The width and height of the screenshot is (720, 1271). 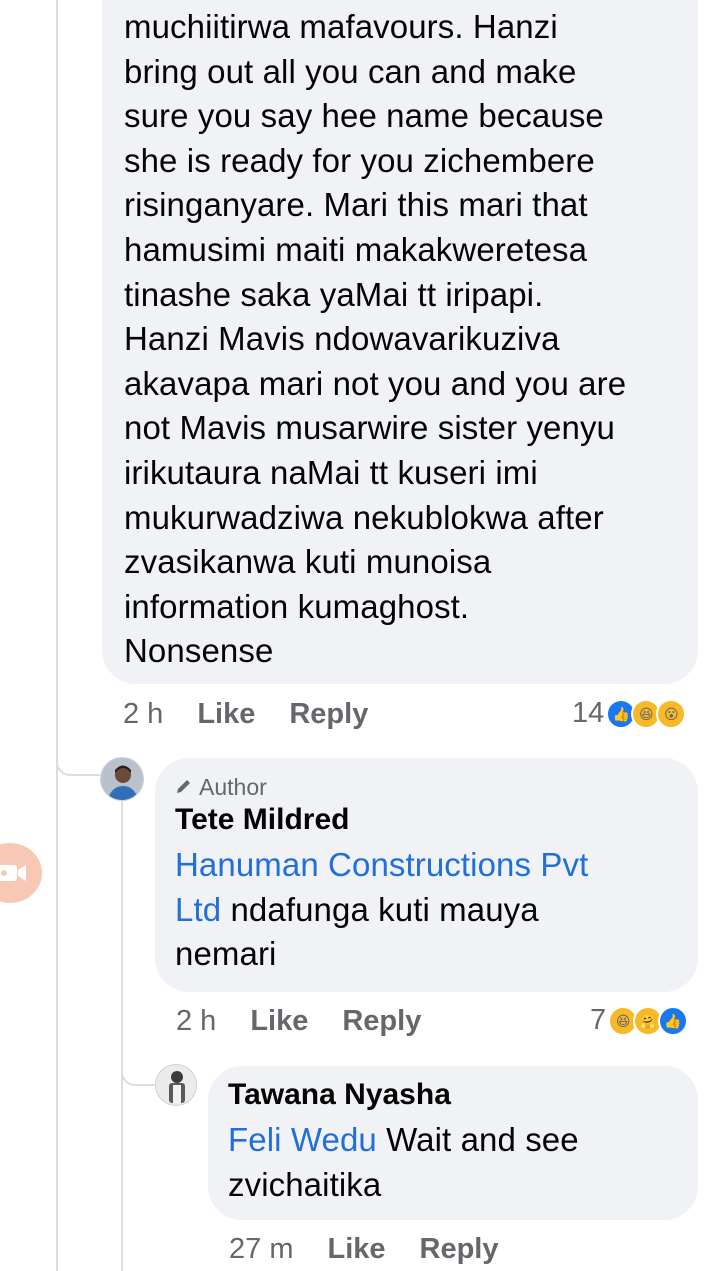 I want to click on reaction-summary: 7 😆 🤗 👍, so click(x=639, y=1020).